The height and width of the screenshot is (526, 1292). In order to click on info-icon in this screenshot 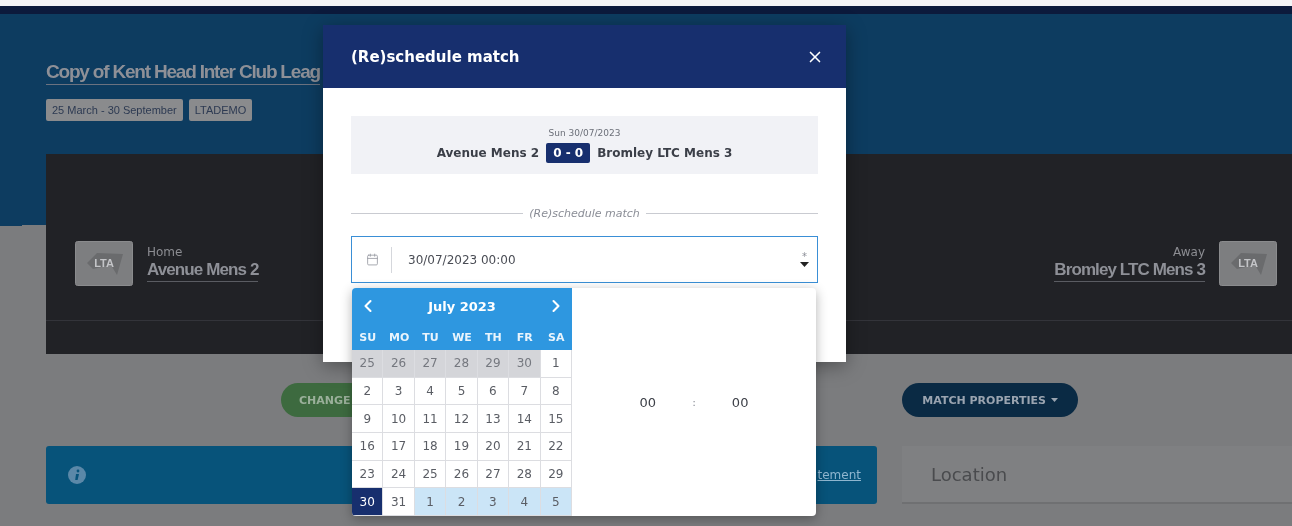, I will do `click(77, 475)`.